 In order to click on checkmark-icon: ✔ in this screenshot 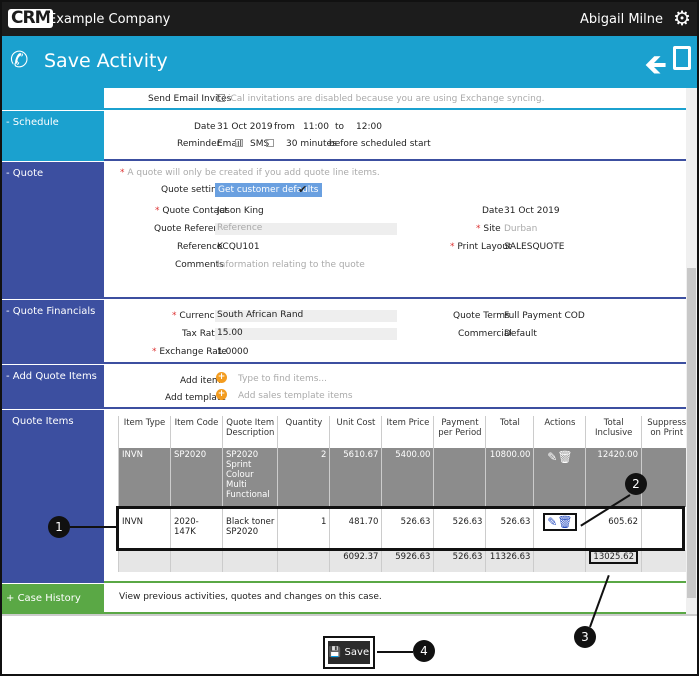, I will do `click(303, 189)`.